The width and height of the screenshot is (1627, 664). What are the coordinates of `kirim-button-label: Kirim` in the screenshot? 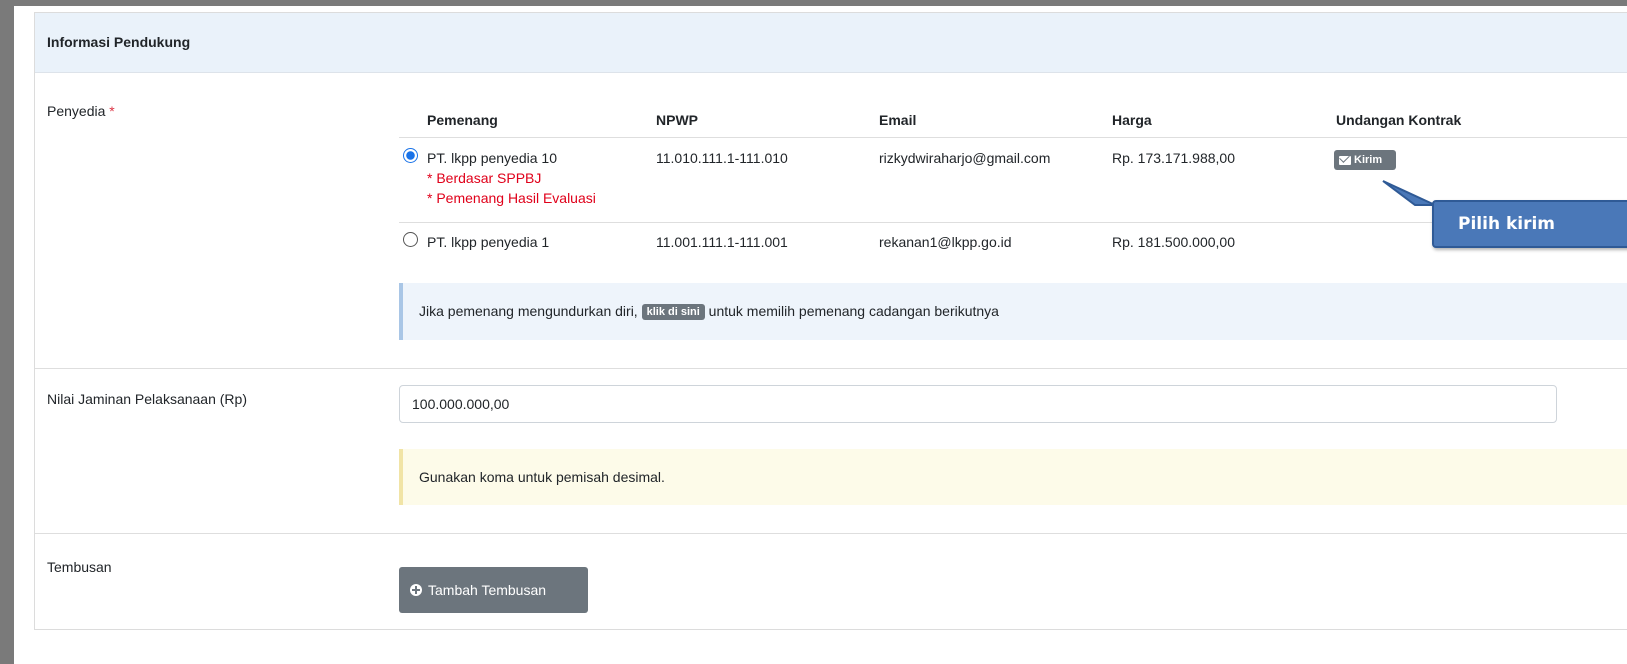 It's located at (1368, 160).